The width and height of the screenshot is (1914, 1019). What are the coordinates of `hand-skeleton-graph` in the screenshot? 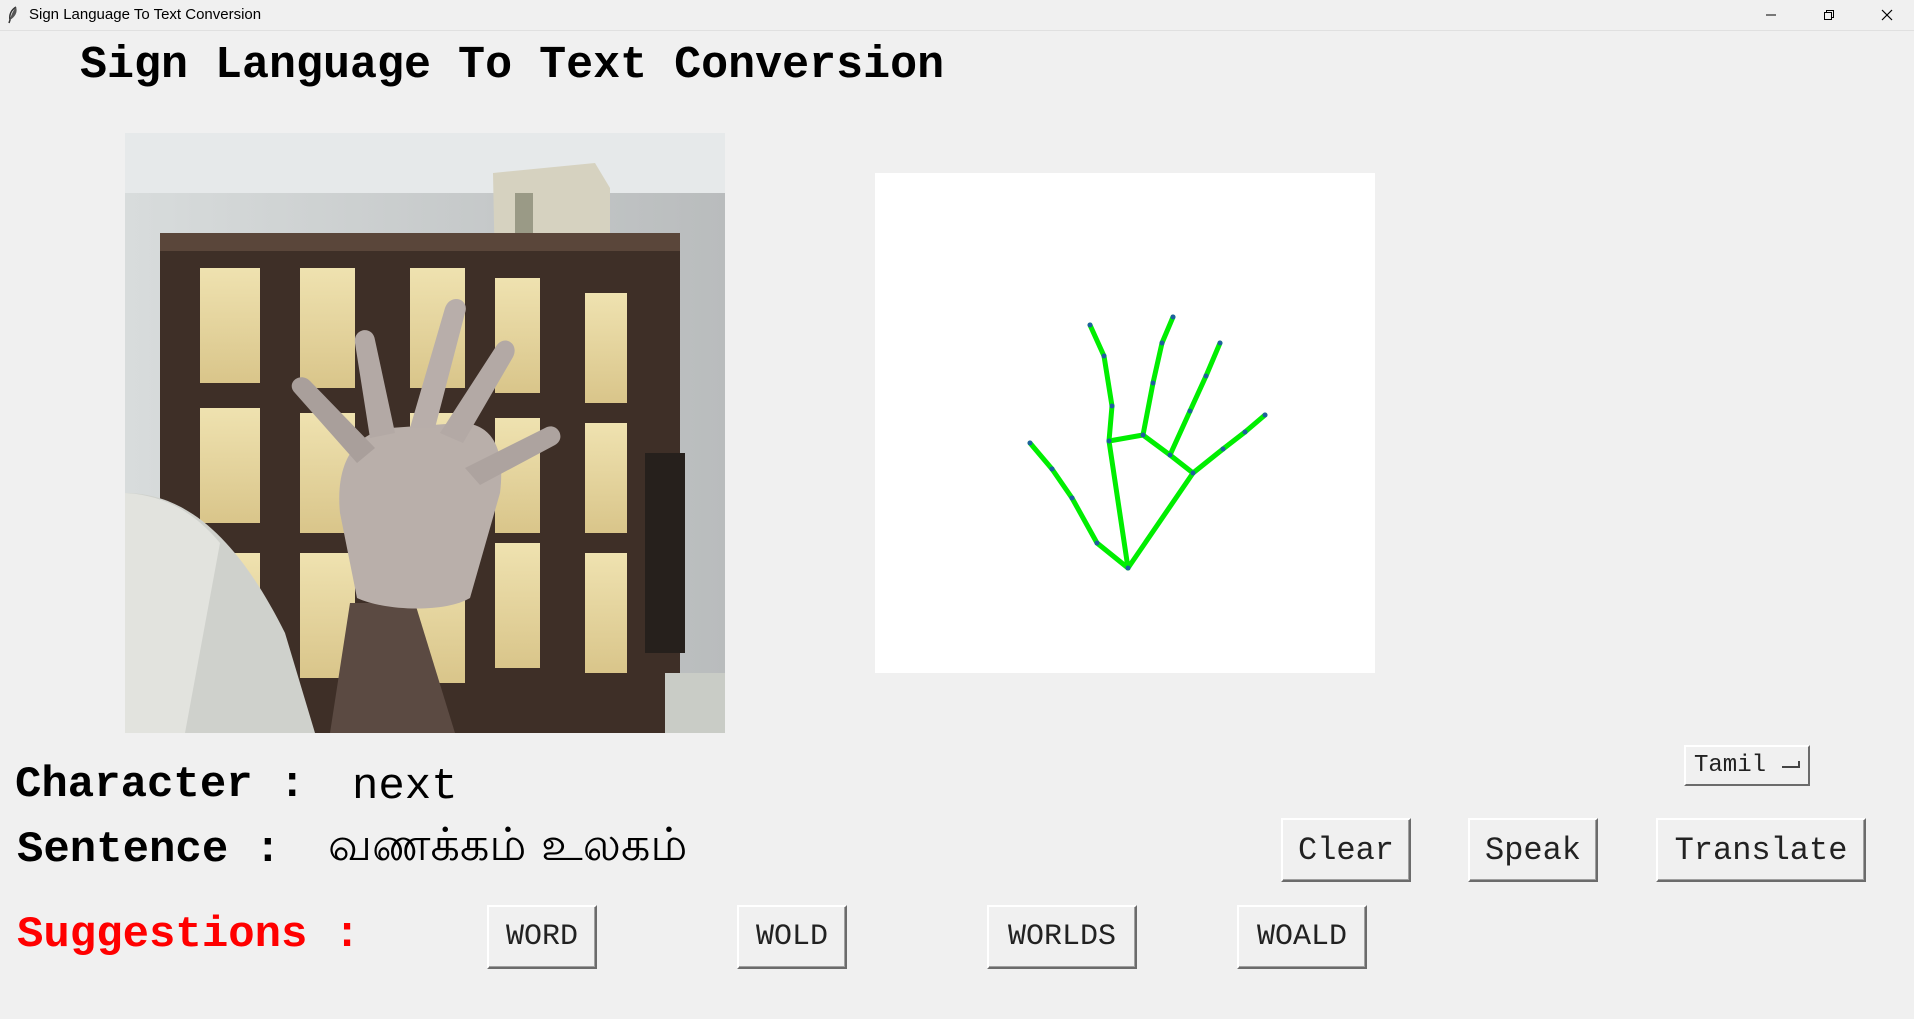 It's located at (1147, 442).